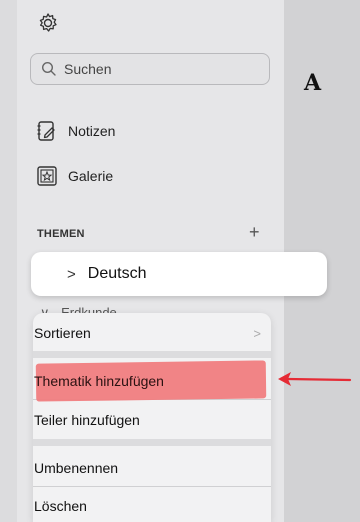 Image resolution: width=360 pixels, height=522 pixels. I want to click on menu-item-loeschen: Löschen, so click(152, 505).